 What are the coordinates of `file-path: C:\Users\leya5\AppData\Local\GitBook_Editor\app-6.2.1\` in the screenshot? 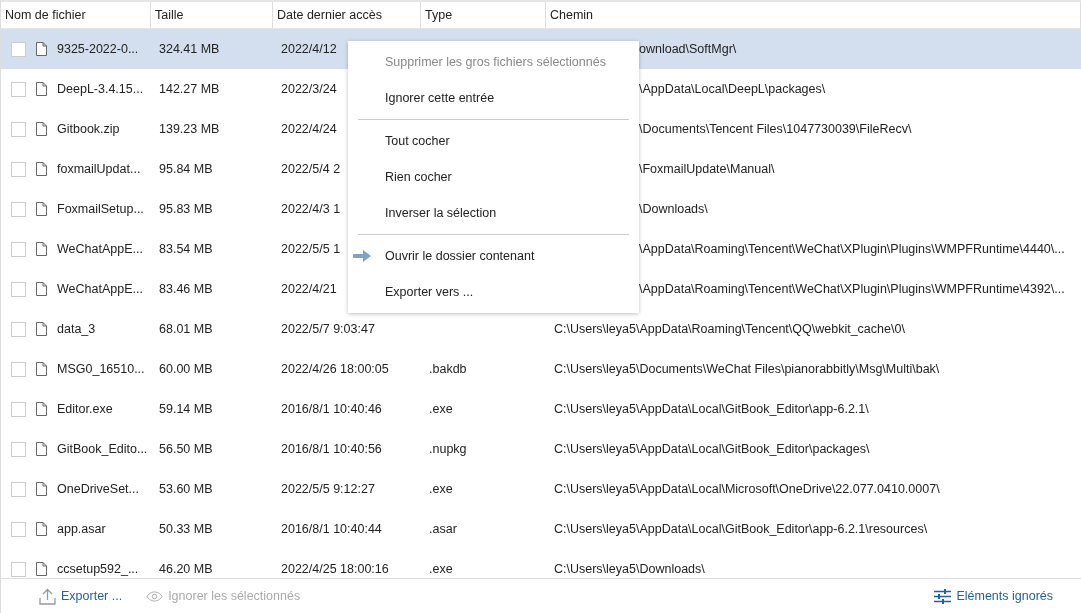 It's located at (711, 409).